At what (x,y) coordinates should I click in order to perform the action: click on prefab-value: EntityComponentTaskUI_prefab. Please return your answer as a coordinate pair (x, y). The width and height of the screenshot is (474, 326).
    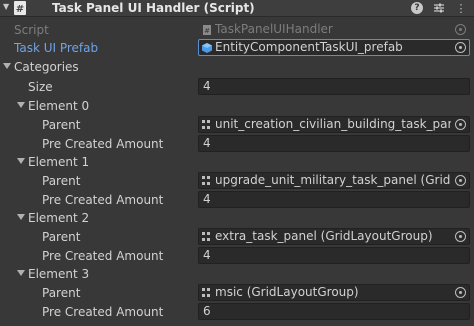
    Looking at the image, I should click on (309, 47).